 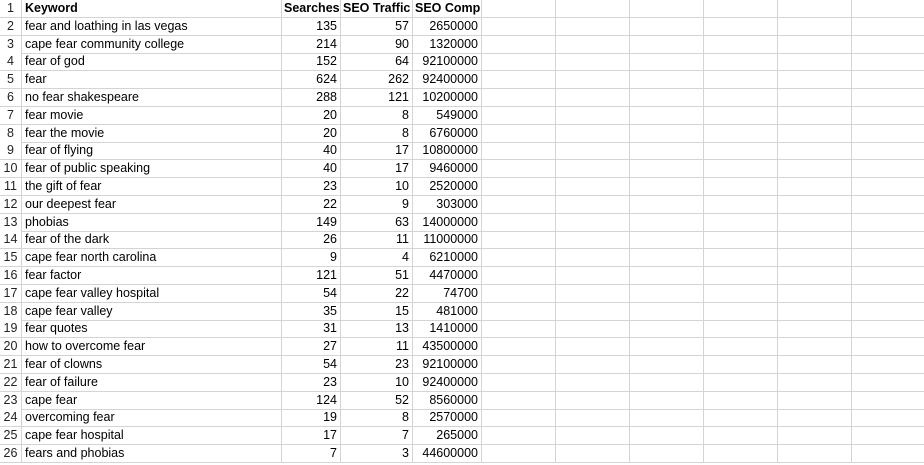 What do you see at coordinates (152, 294) in the screenshot?
I see `keyword-cell: cape fear valley hospital` at bounding box center [152, 294].